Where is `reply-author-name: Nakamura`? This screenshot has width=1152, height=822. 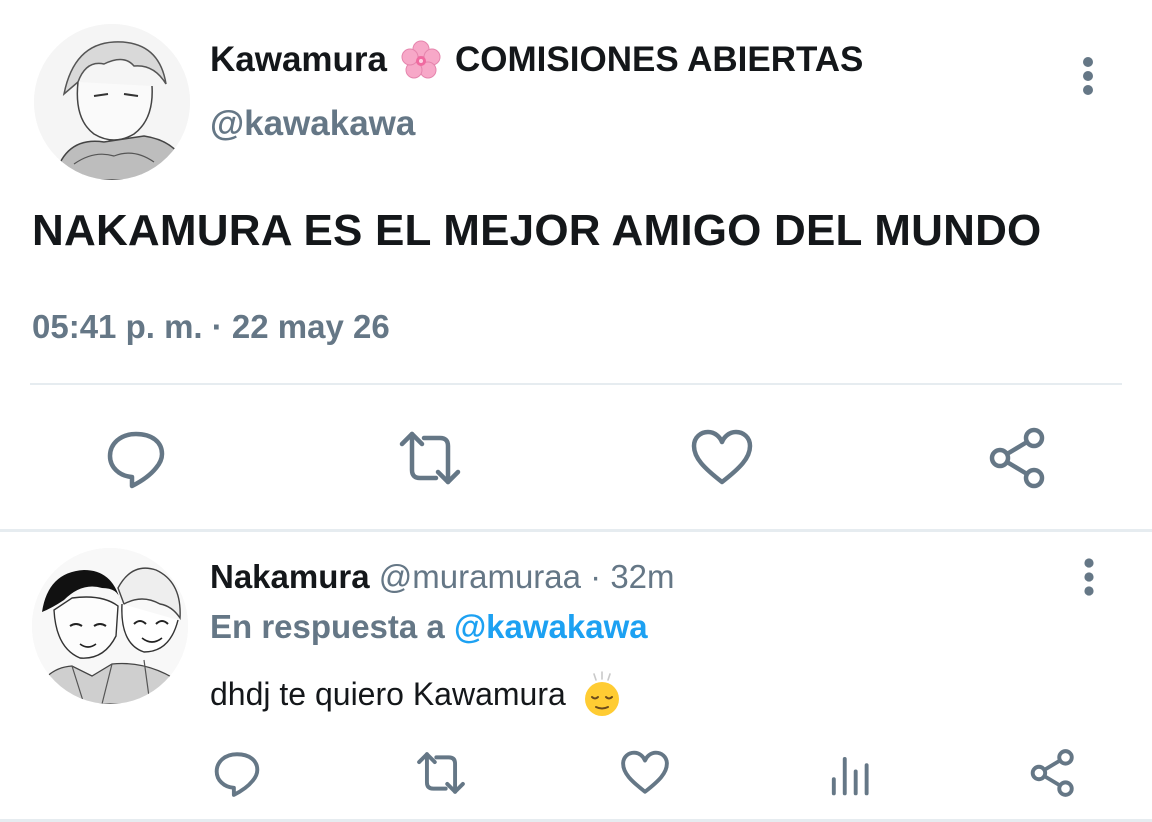
reply-author-name: Nakamura is located at coordinates (290, 576).